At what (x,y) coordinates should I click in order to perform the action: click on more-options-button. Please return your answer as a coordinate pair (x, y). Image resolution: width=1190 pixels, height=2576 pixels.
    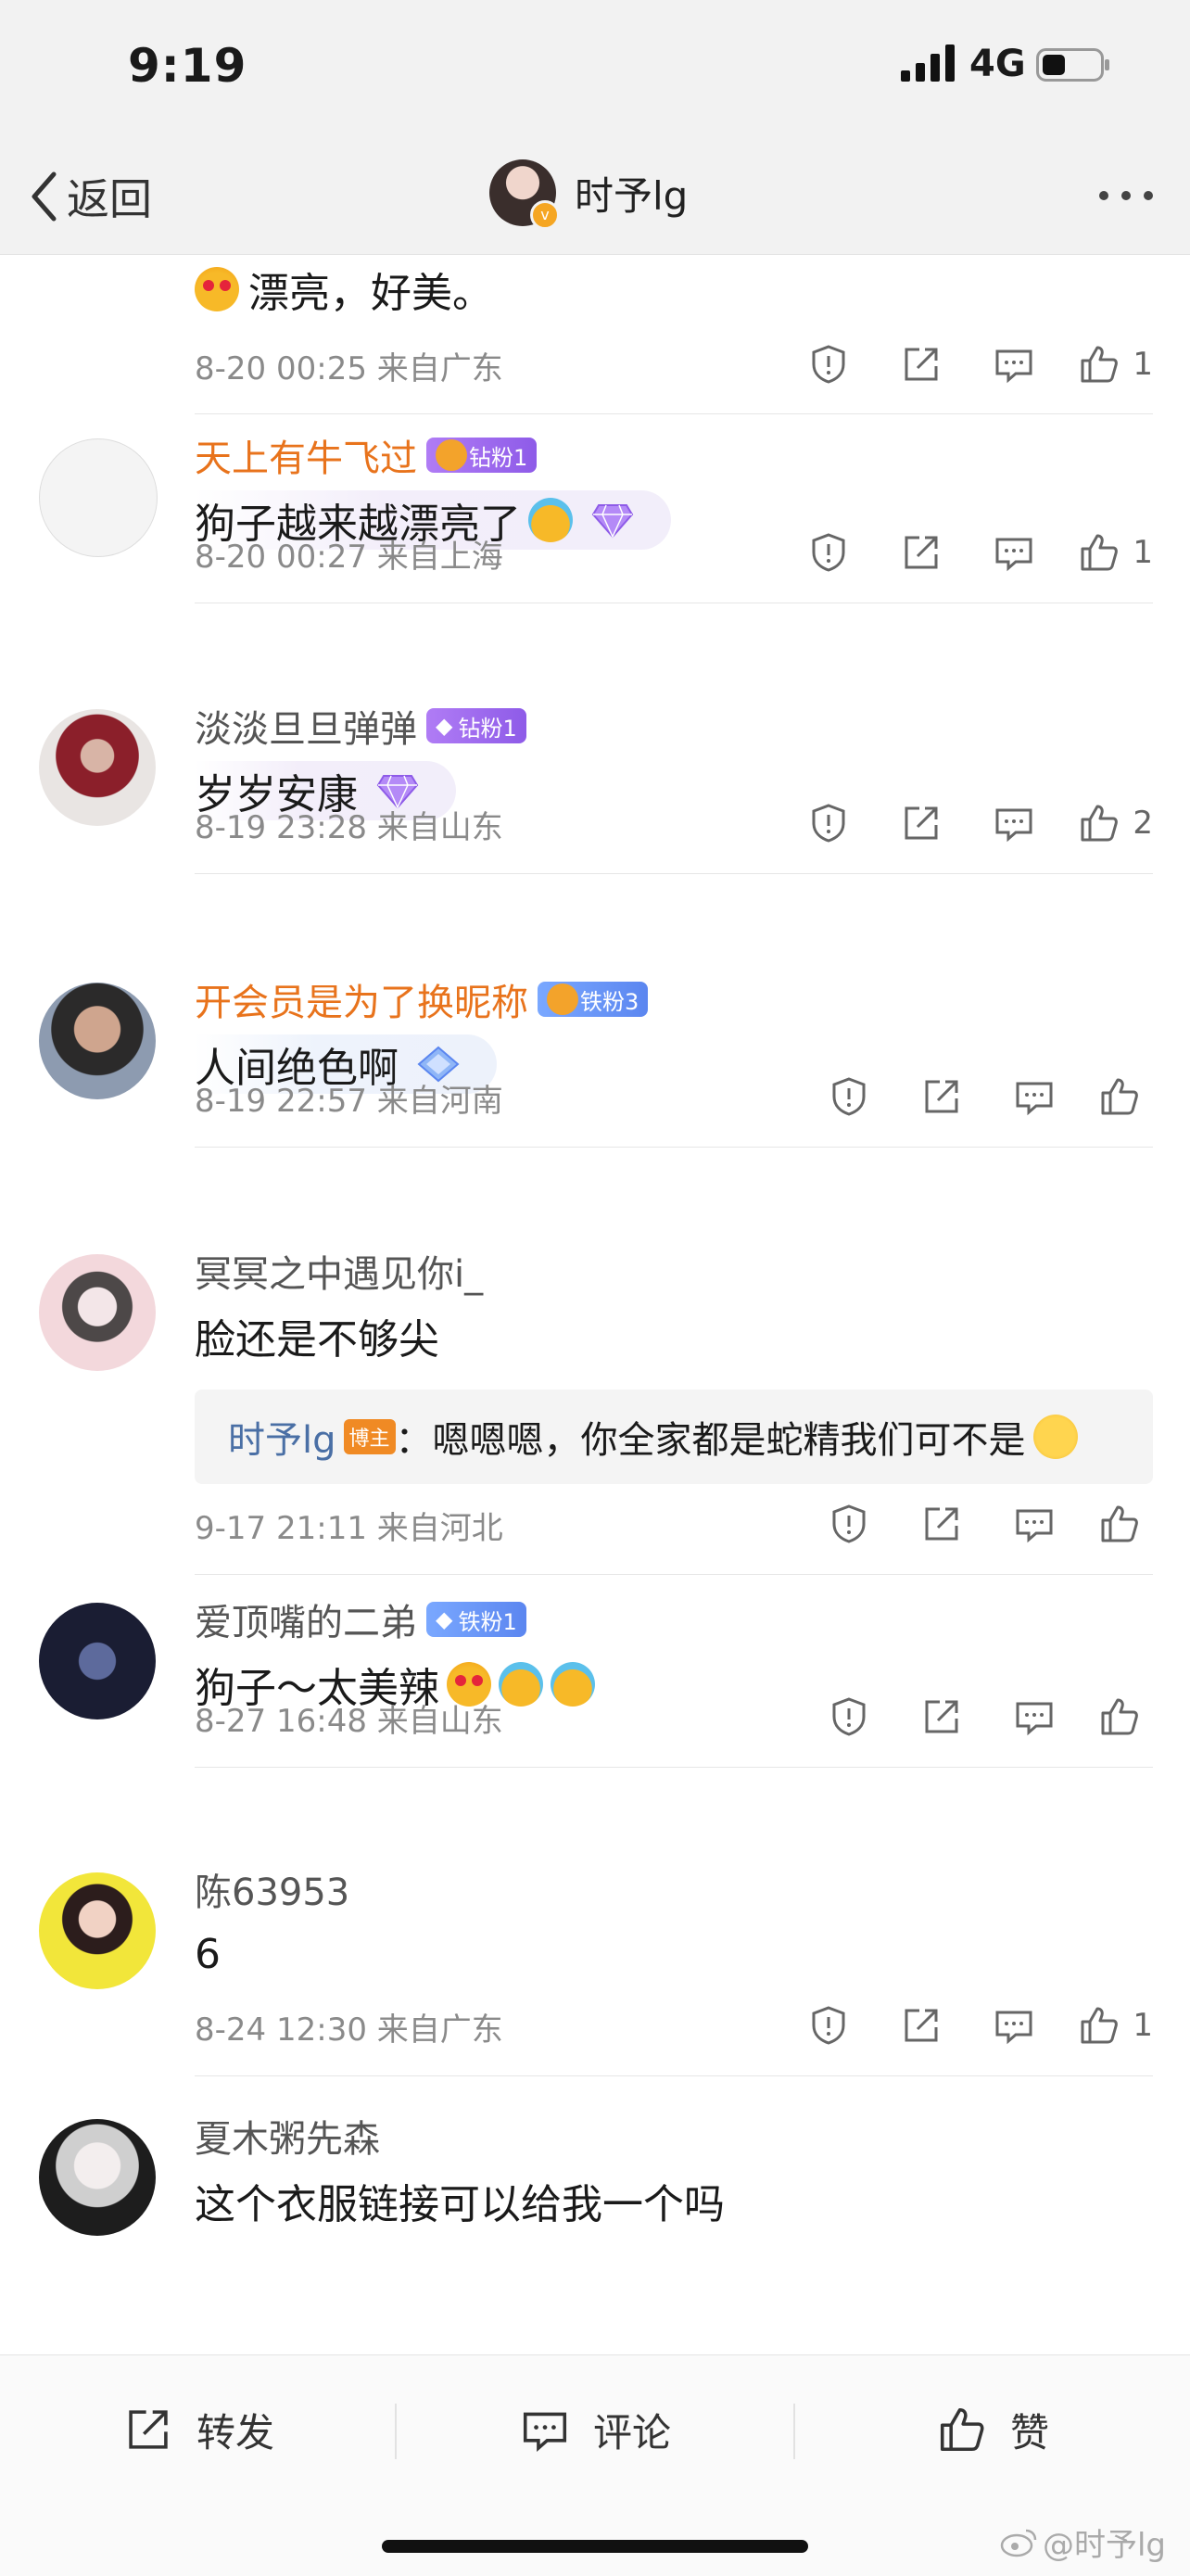
    Looking at the image, I should click on (1126, 195).